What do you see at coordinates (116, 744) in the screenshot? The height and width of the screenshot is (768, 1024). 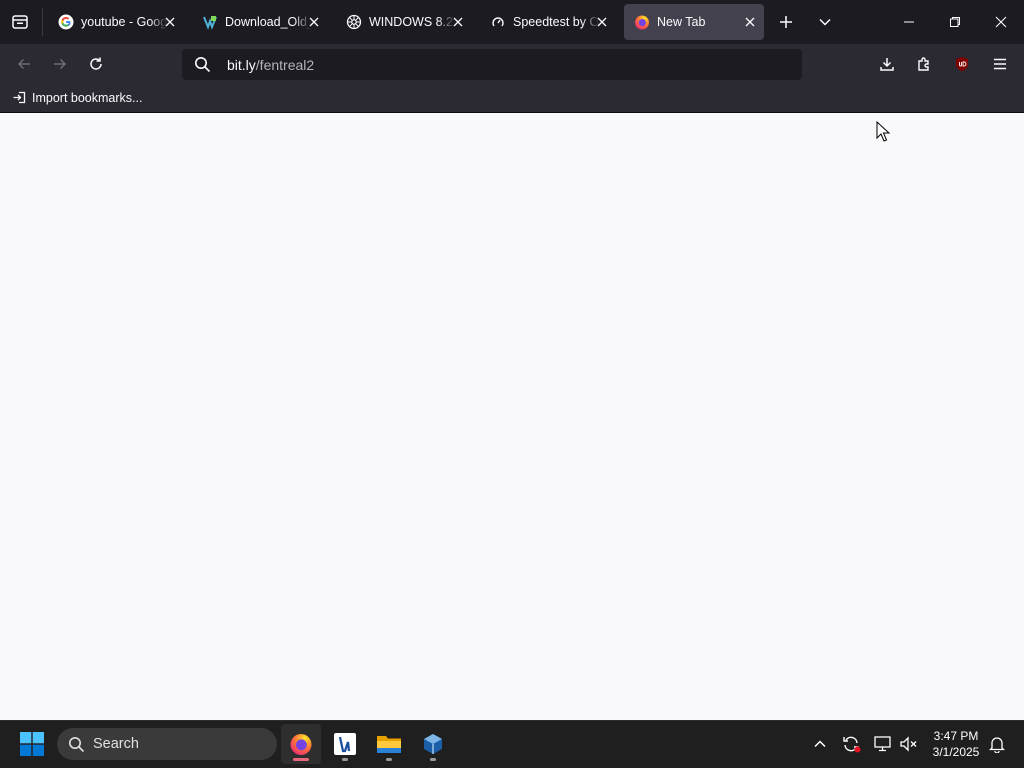 I see `taskbar-search-label: Search` at bounding box center [116, 744].